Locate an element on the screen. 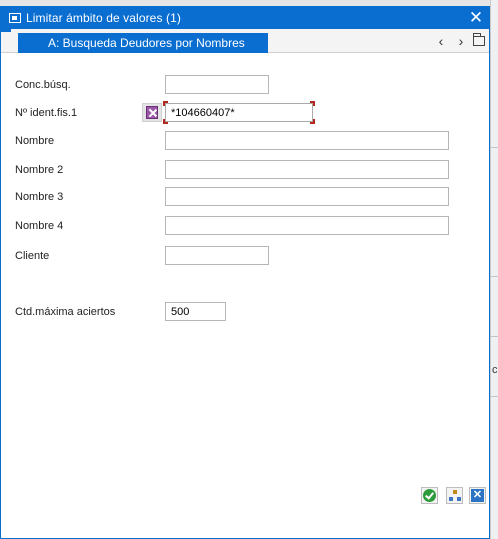 Image resolution: width=498 pixels, height=539 pixels. hierarchy-button is located at coordinates (454, 495).